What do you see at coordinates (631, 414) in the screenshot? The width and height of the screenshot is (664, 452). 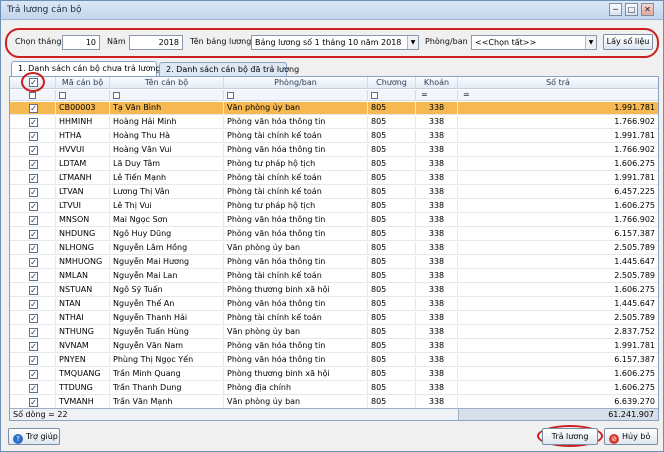 I see `total-amount: 61.241.907` at bounding box center [631, 414].